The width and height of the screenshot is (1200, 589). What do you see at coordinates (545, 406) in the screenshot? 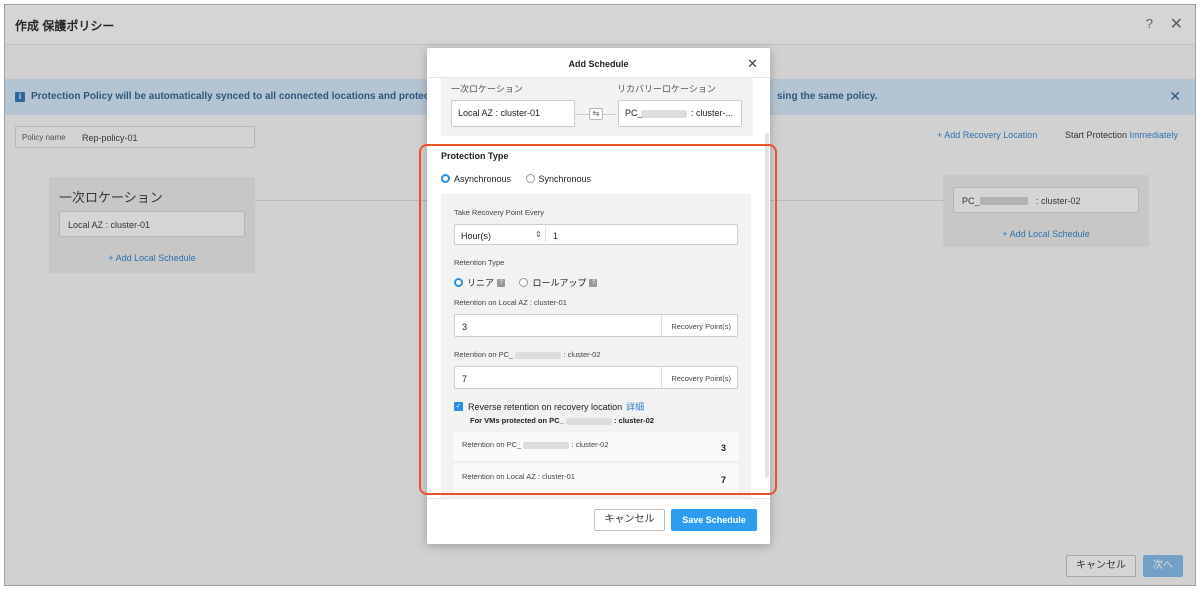
I see `reverse-retention-label: Reverse retention on recovery location` at bounding box center [545, 406].